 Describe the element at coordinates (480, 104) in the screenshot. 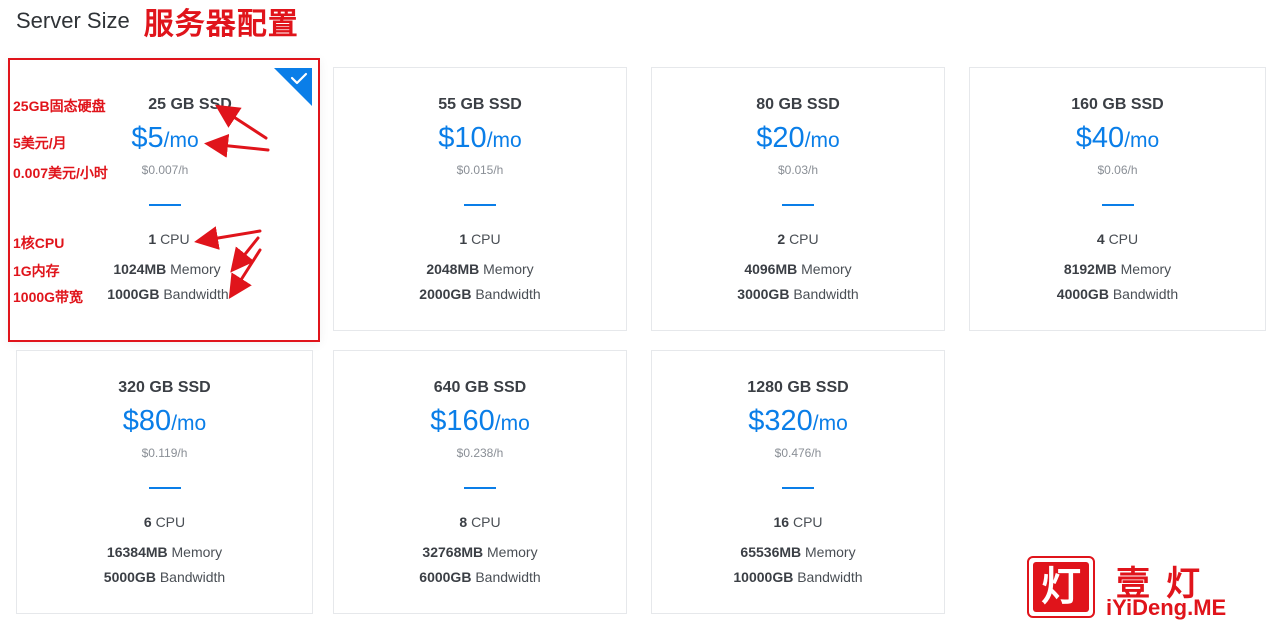

I see `plan-ssd: 55 GB SSD` at that location.